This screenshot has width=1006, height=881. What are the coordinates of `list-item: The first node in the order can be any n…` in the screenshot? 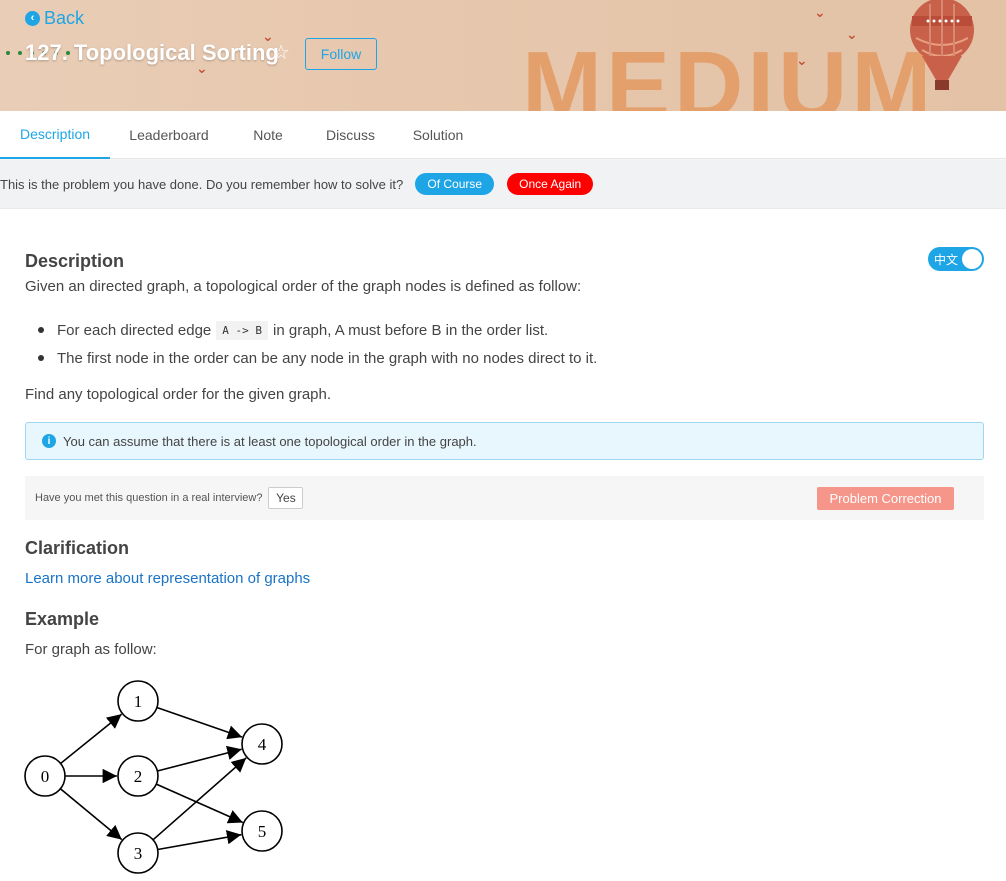 It's located at (317, 358).